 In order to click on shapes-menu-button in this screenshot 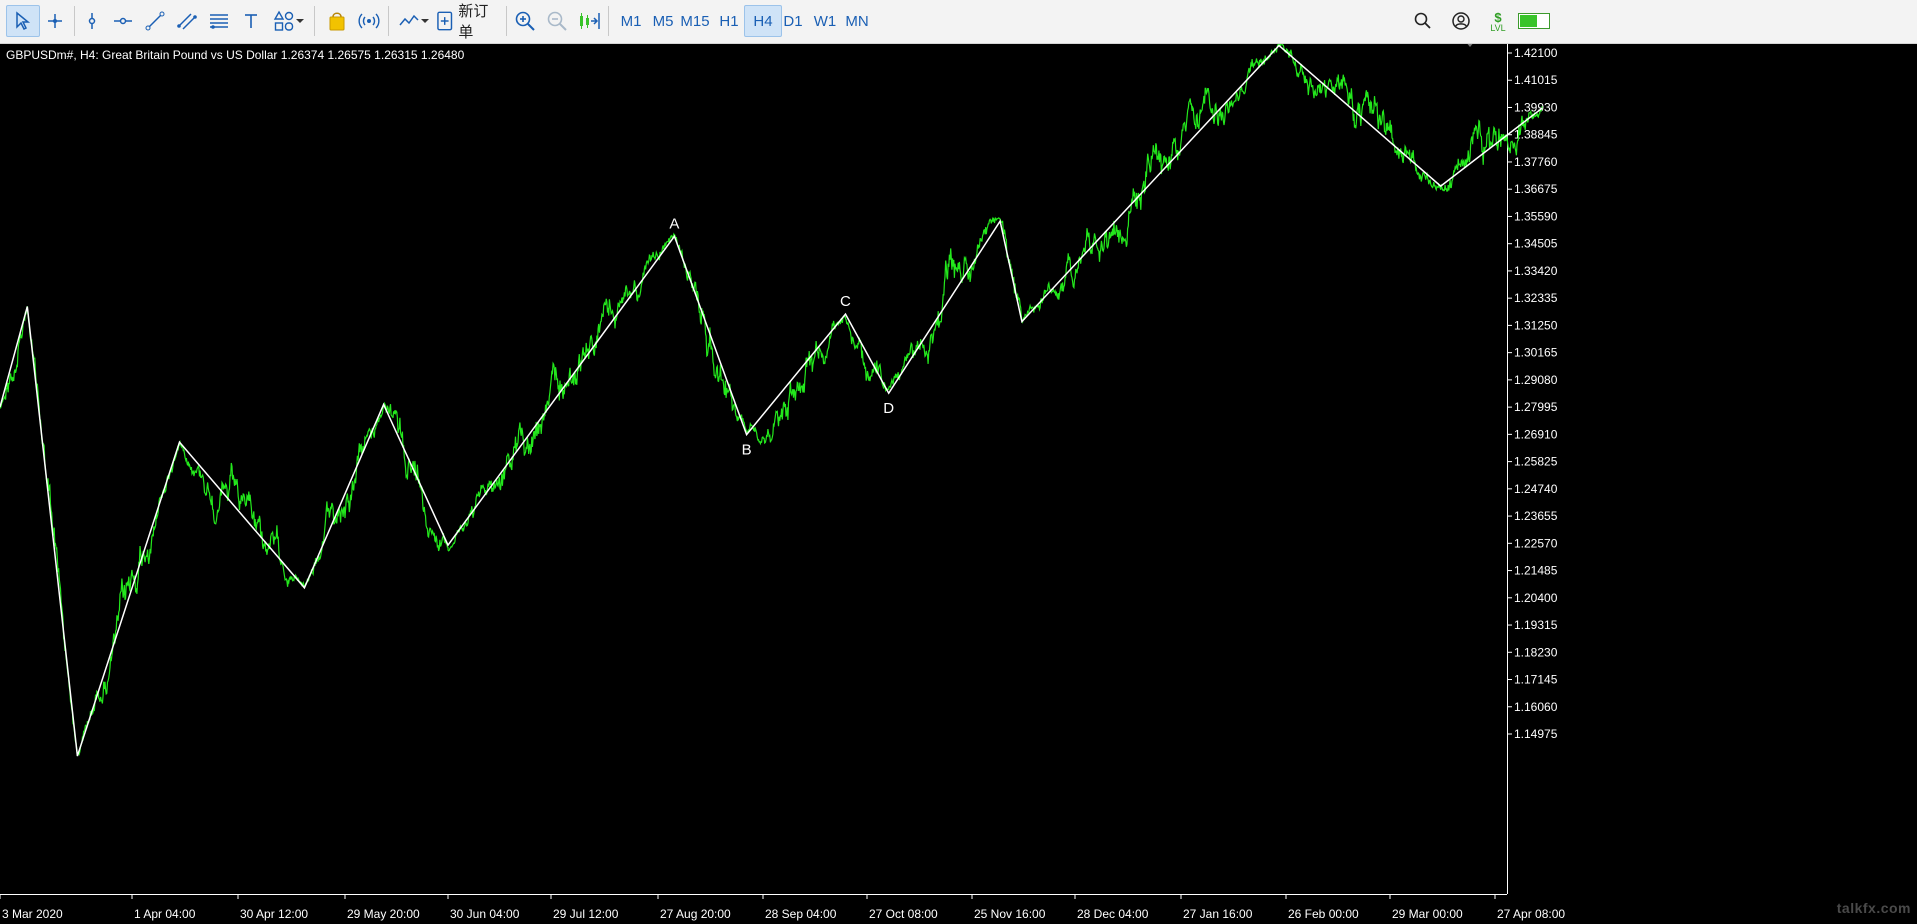, I will do `click(289, 21)`.